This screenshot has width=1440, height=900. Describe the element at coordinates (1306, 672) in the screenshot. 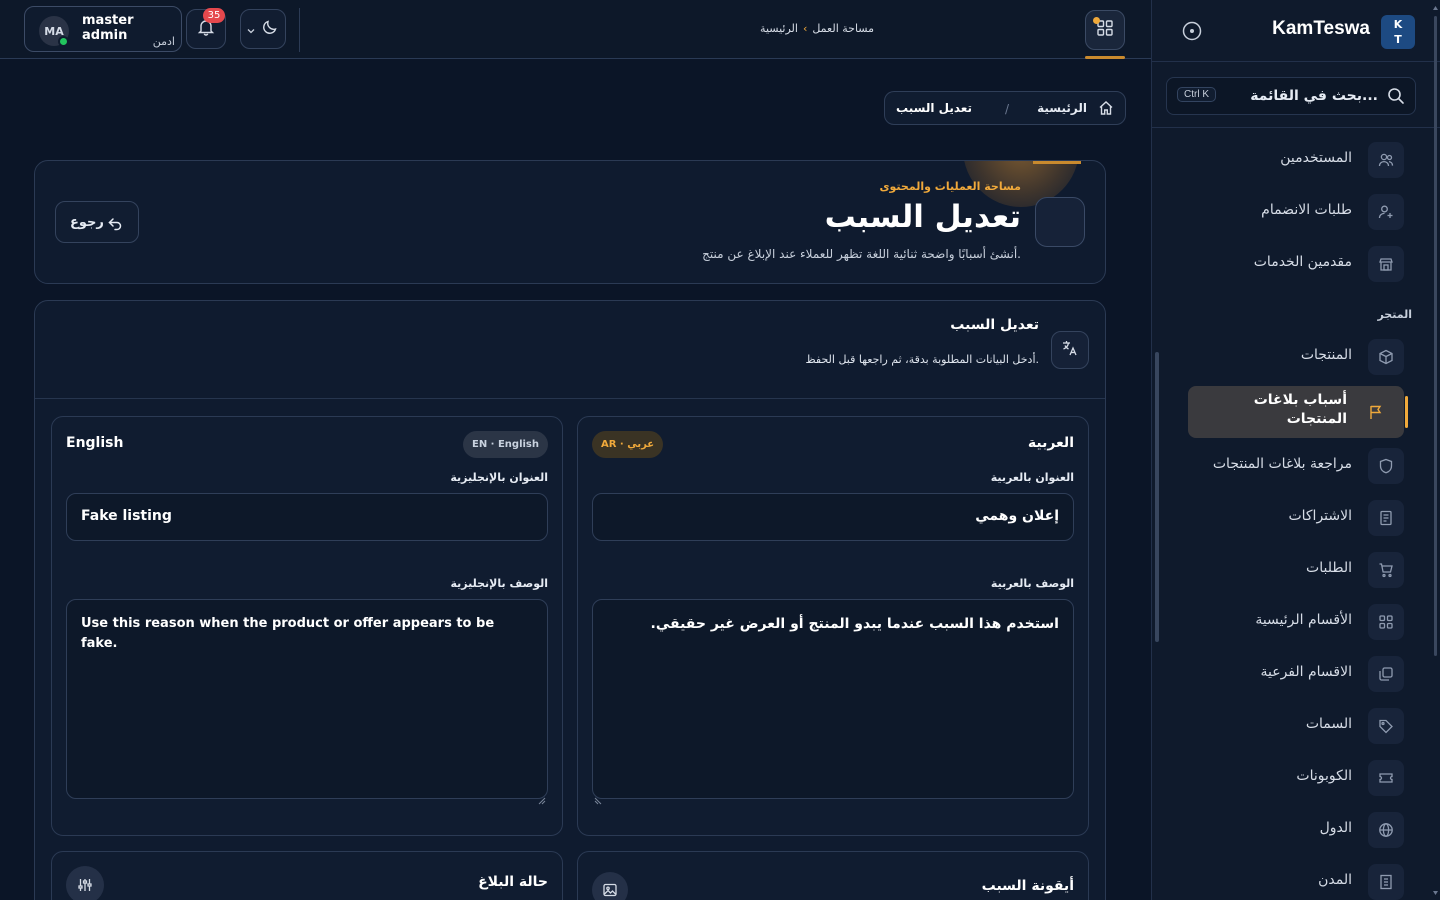

I see `sidebar-item-label: الاقسام الفرعية` at that location.